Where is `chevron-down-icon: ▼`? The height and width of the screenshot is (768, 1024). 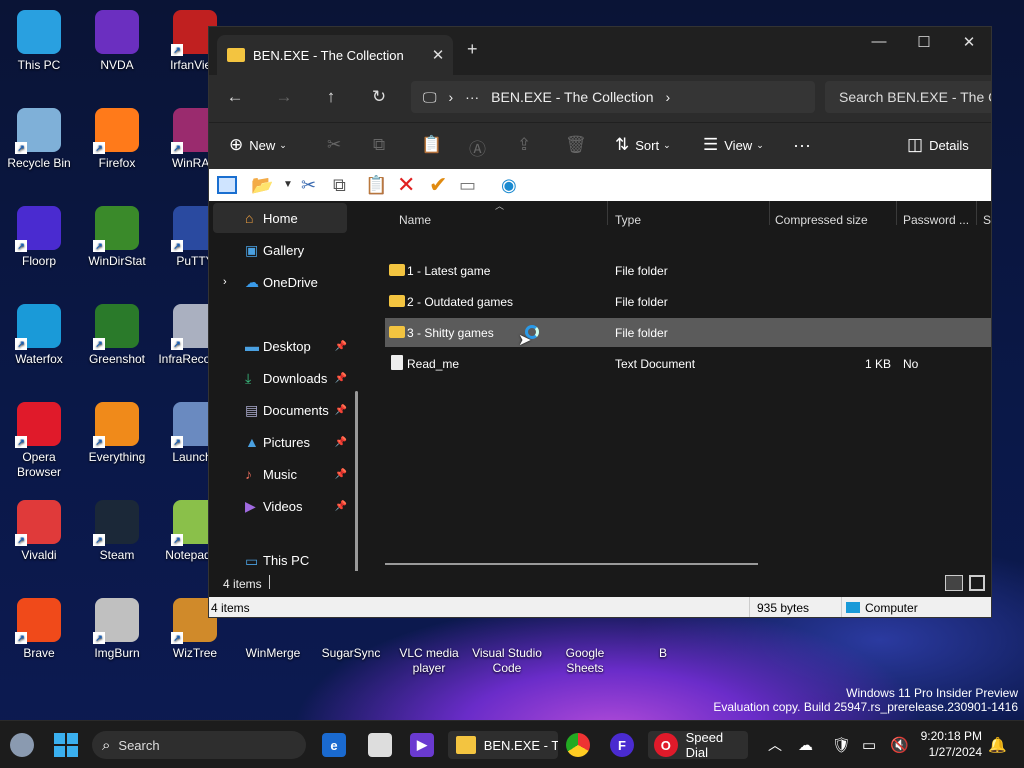 chevron-down-icon: ▼ is located at coordinates (288, 185).